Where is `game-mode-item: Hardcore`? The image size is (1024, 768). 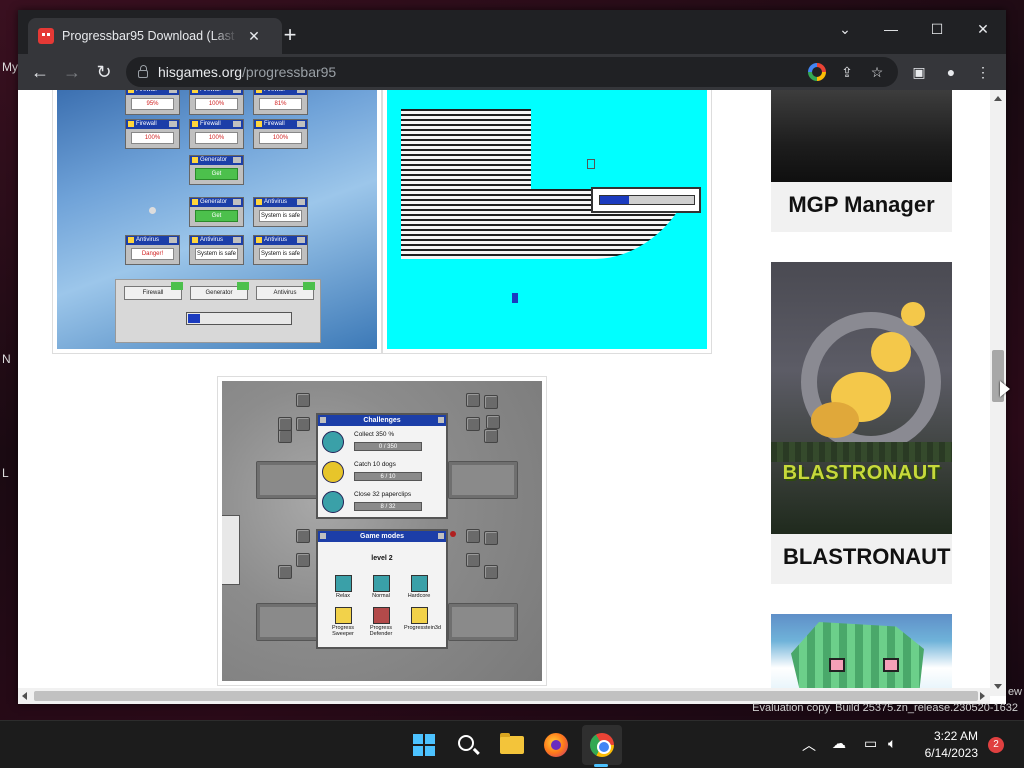
game-mode-item: Hardcore is located at coordinates (419, 587).